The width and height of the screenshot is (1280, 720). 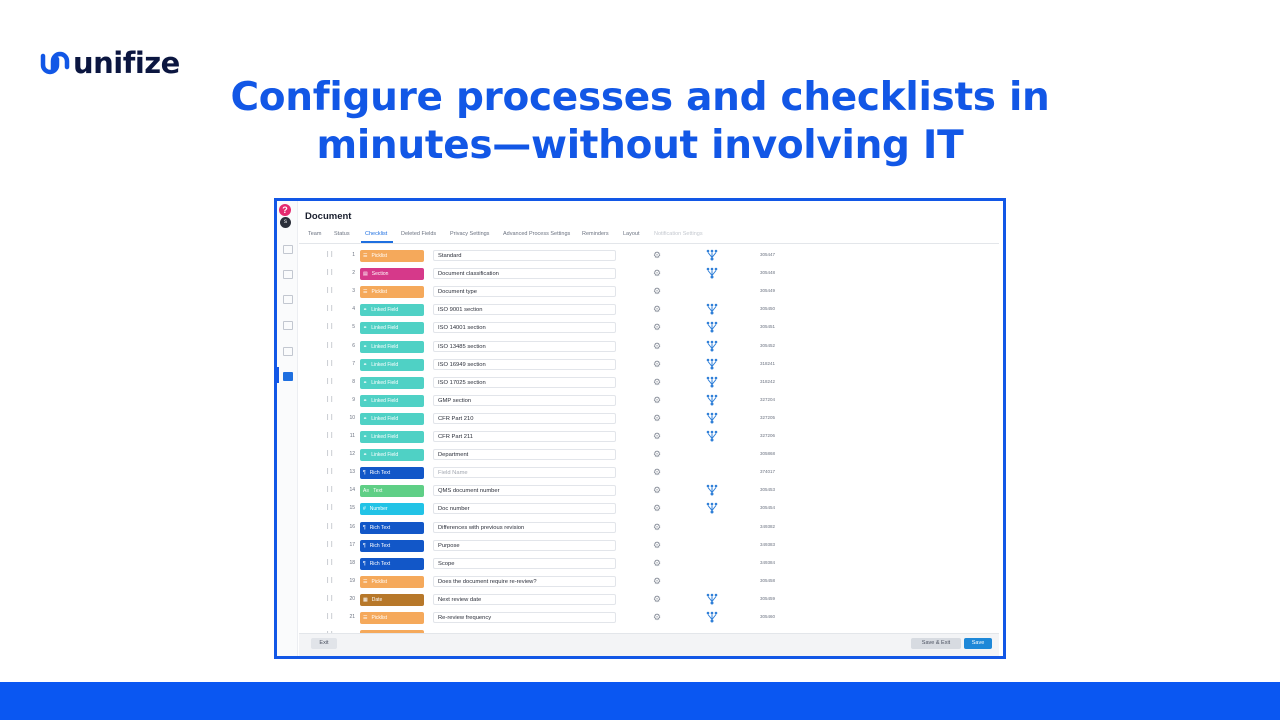 I want to click on tab-checklist: Checklist, so click(x=376, y=234).